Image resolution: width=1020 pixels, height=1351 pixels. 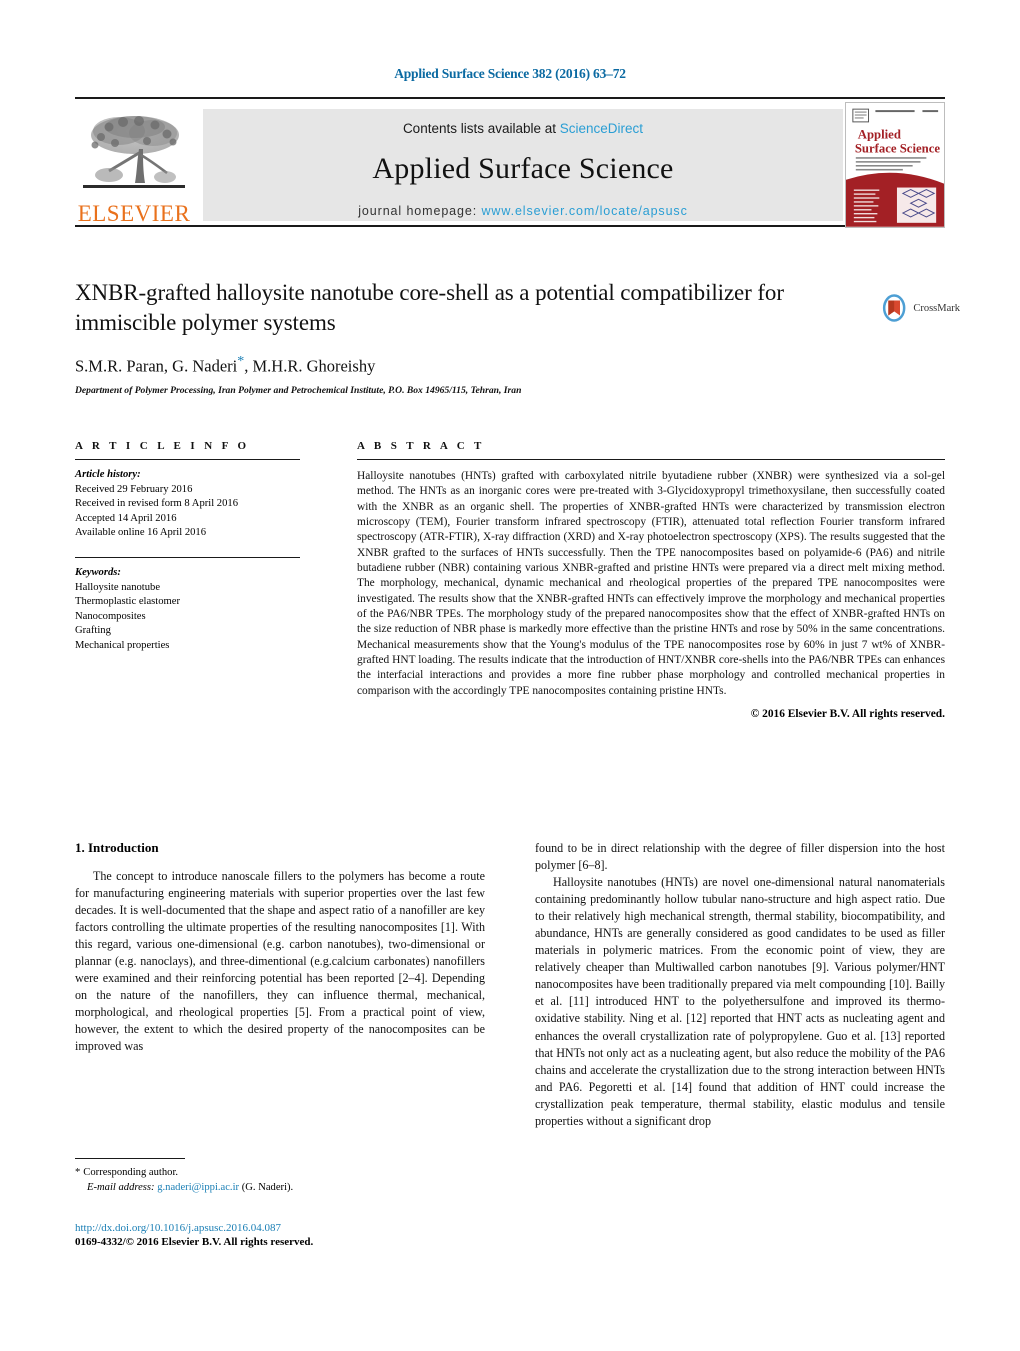 I want to click on keyword-item: Thermoplastic elastomer, so click(x=128, y=602).